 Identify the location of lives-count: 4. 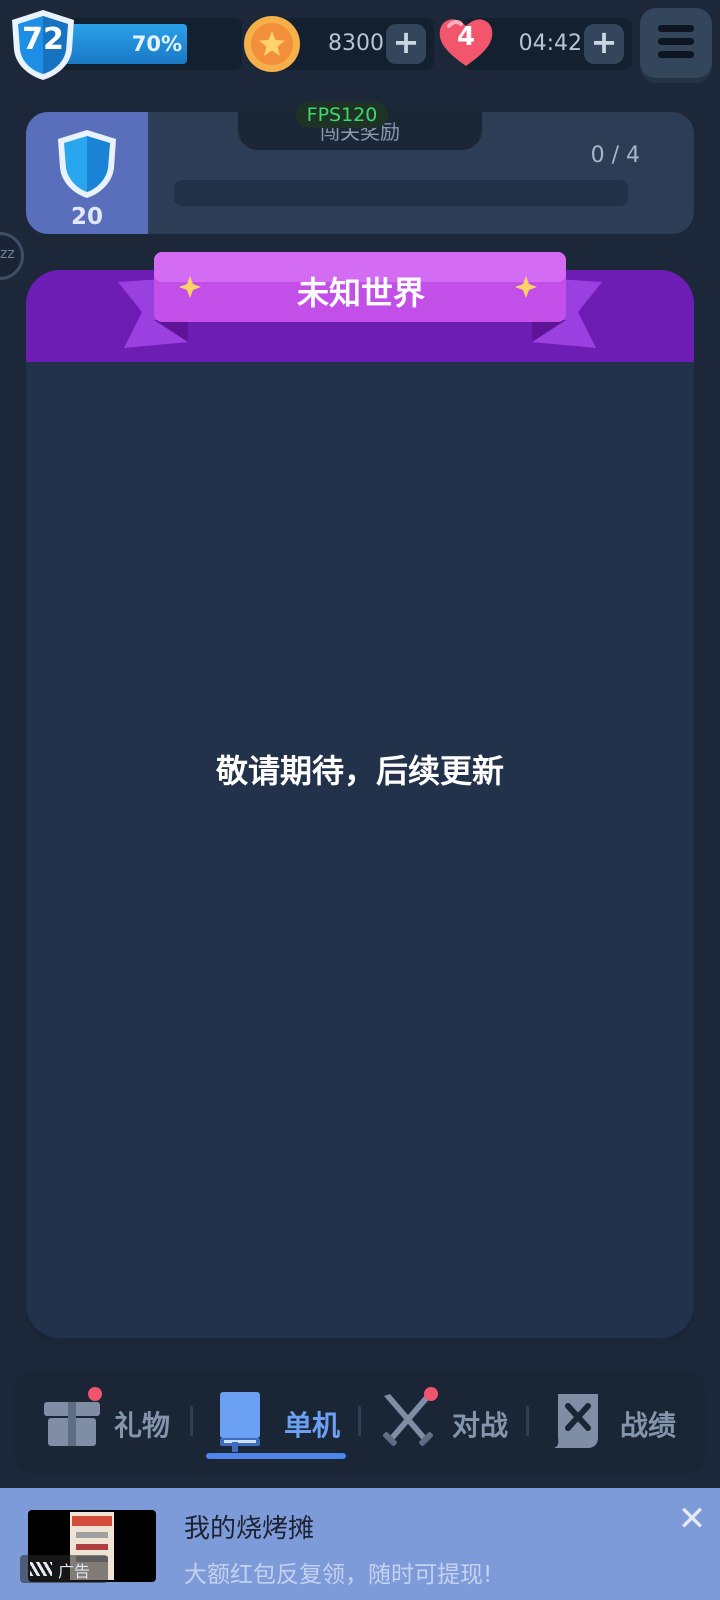
(466, 37).